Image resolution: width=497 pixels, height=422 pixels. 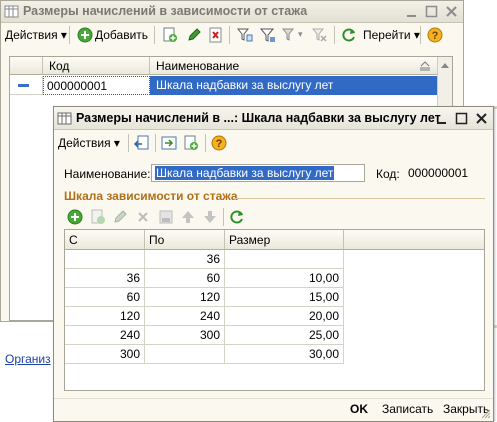 I want to click on organization-link: Организ, so click(x=28, y=359).